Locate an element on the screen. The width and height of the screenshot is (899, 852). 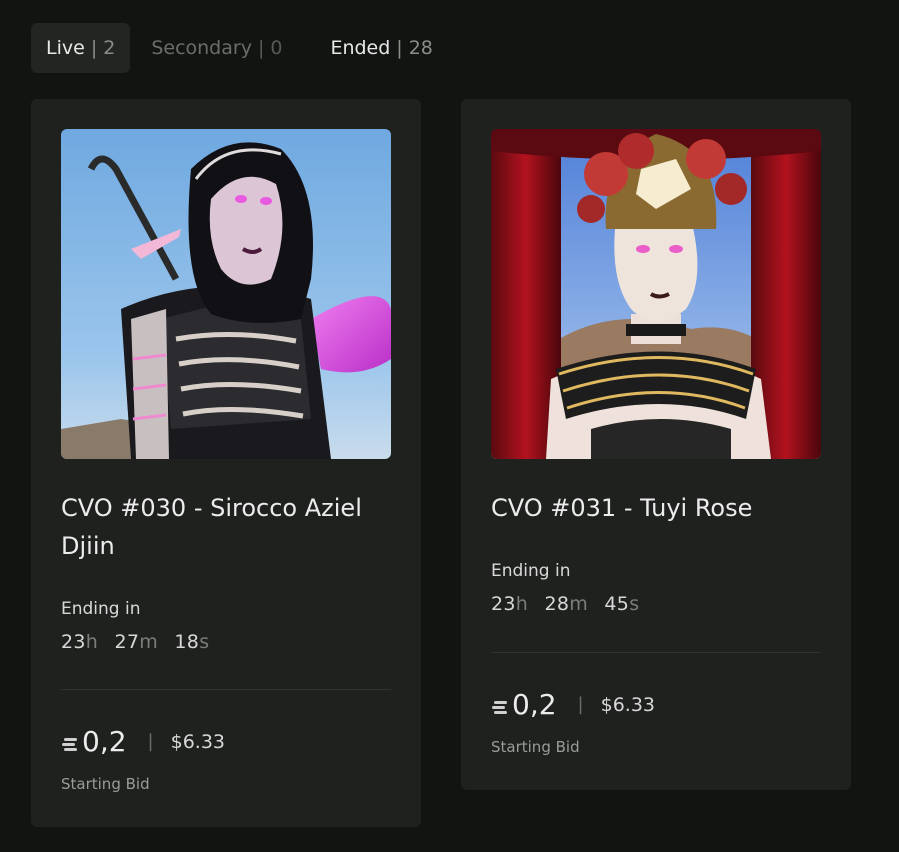
tab-live: Live | 2 is located at coordinates (81, 48).